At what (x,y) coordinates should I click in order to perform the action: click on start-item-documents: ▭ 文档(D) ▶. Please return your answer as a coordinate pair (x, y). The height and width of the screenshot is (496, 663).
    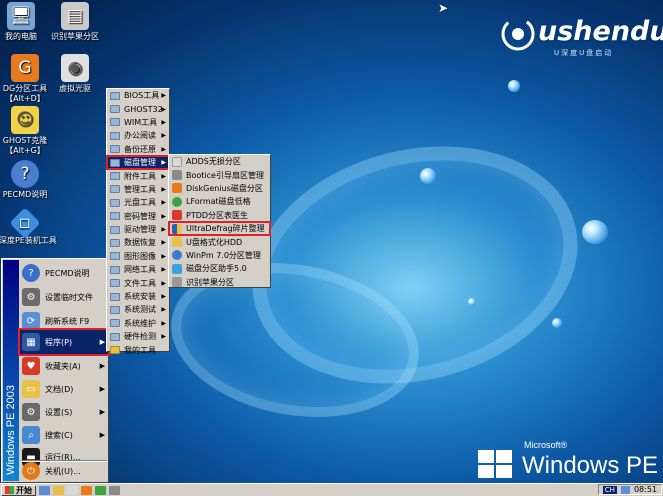
    Looking at the image, I should click on (64, 389).